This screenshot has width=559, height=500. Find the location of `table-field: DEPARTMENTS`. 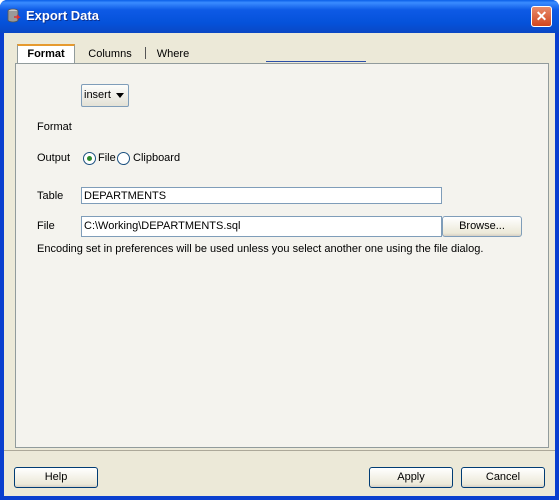

table-field: DEPARTMENTS is located at coordinates (261, 195).